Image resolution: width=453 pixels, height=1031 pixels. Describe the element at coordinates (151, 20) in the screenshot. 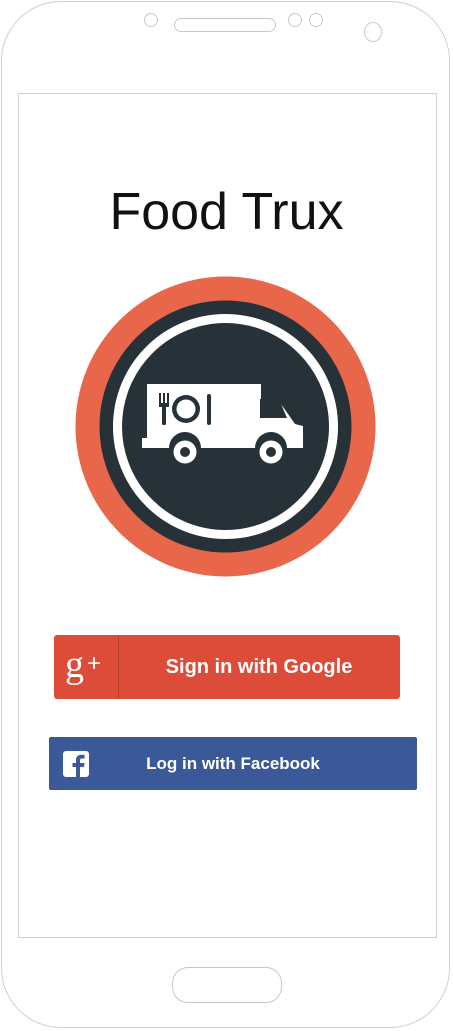

I see `proximity-sensor` at that location.